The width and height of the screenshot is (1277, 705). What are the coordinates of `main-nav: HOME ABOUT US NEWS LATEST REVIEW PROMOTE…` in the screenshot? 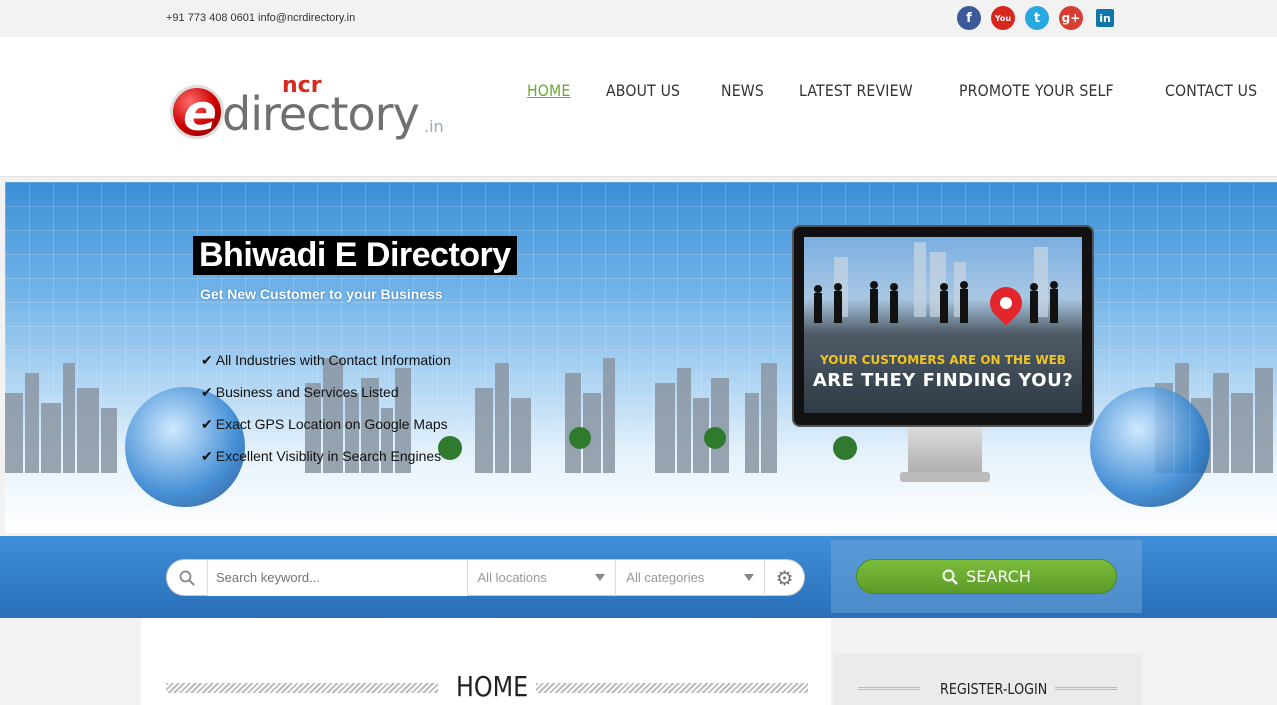 It's located at (898, 90).